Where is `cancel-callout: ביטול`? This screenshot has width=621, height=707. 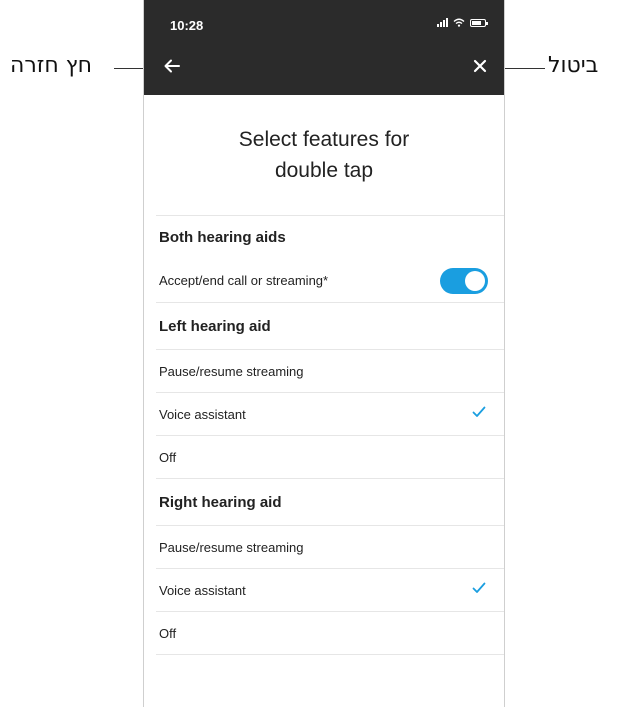 cancel-callout: ביטול is located at coordinates (573, 65).